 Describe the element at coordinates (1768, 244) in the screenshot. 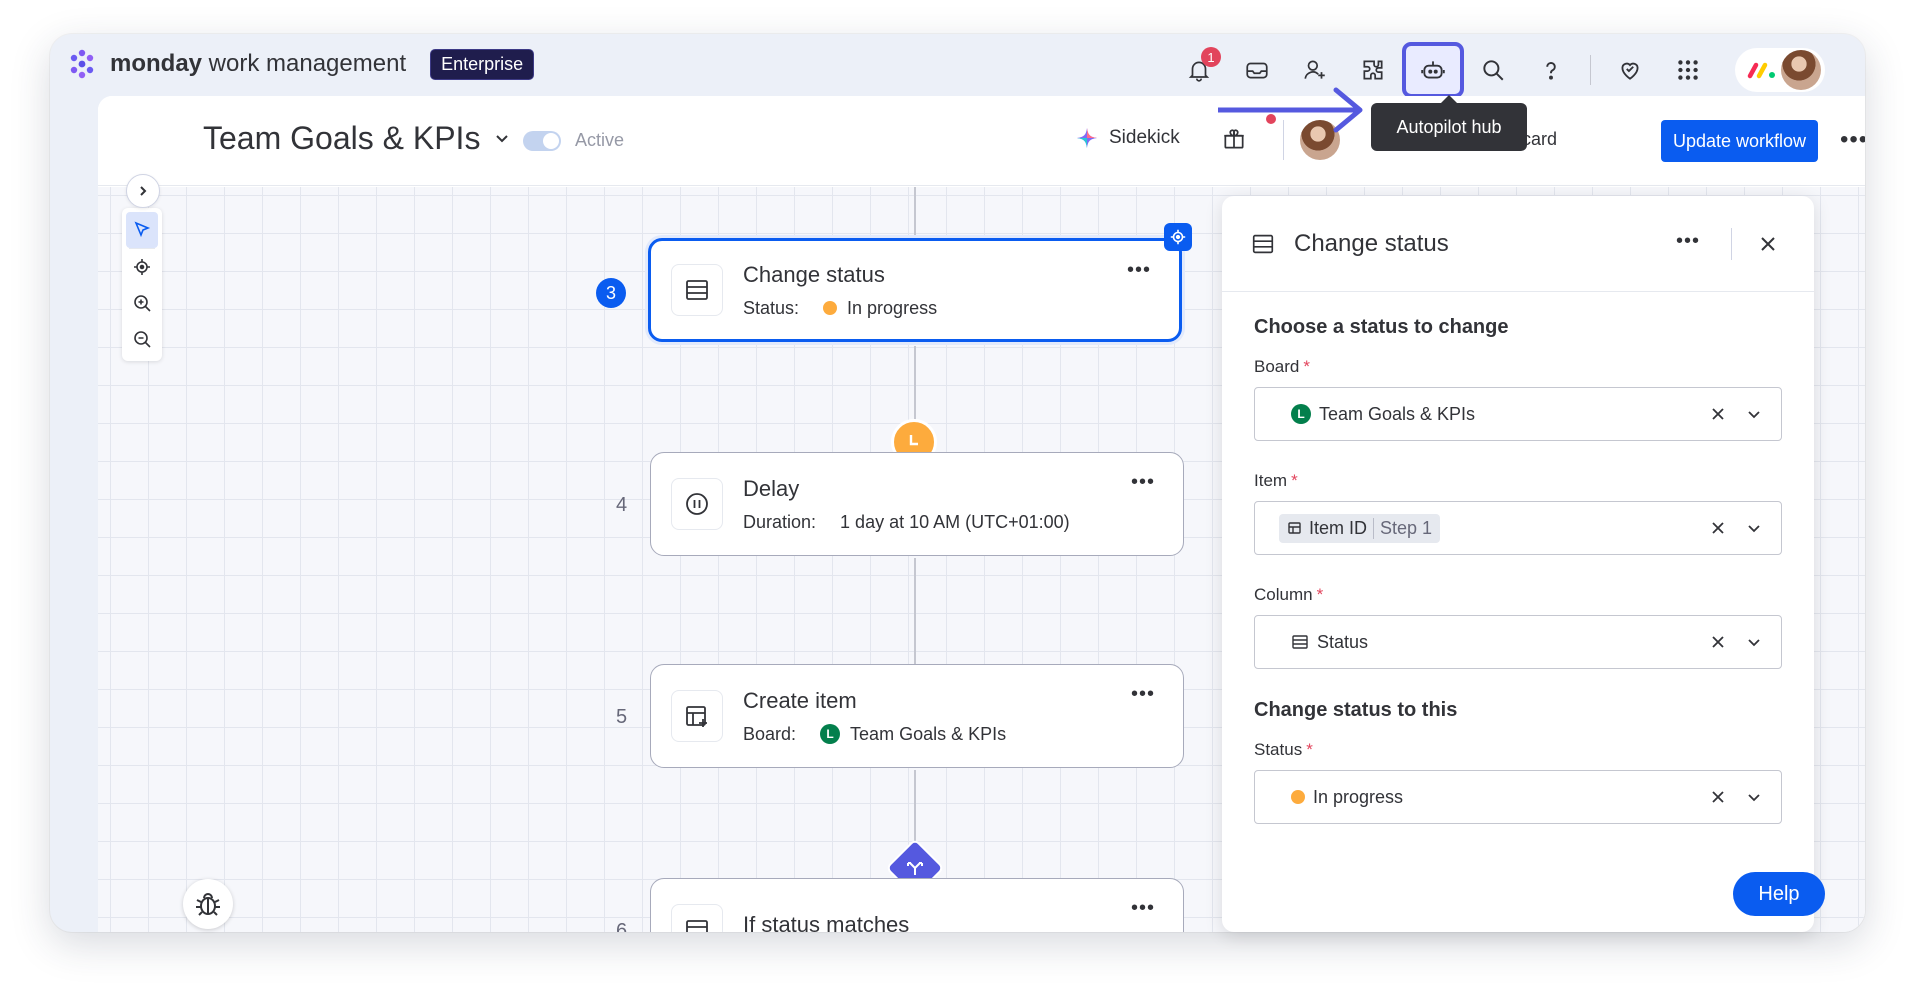

I see `close-icon` at that location.